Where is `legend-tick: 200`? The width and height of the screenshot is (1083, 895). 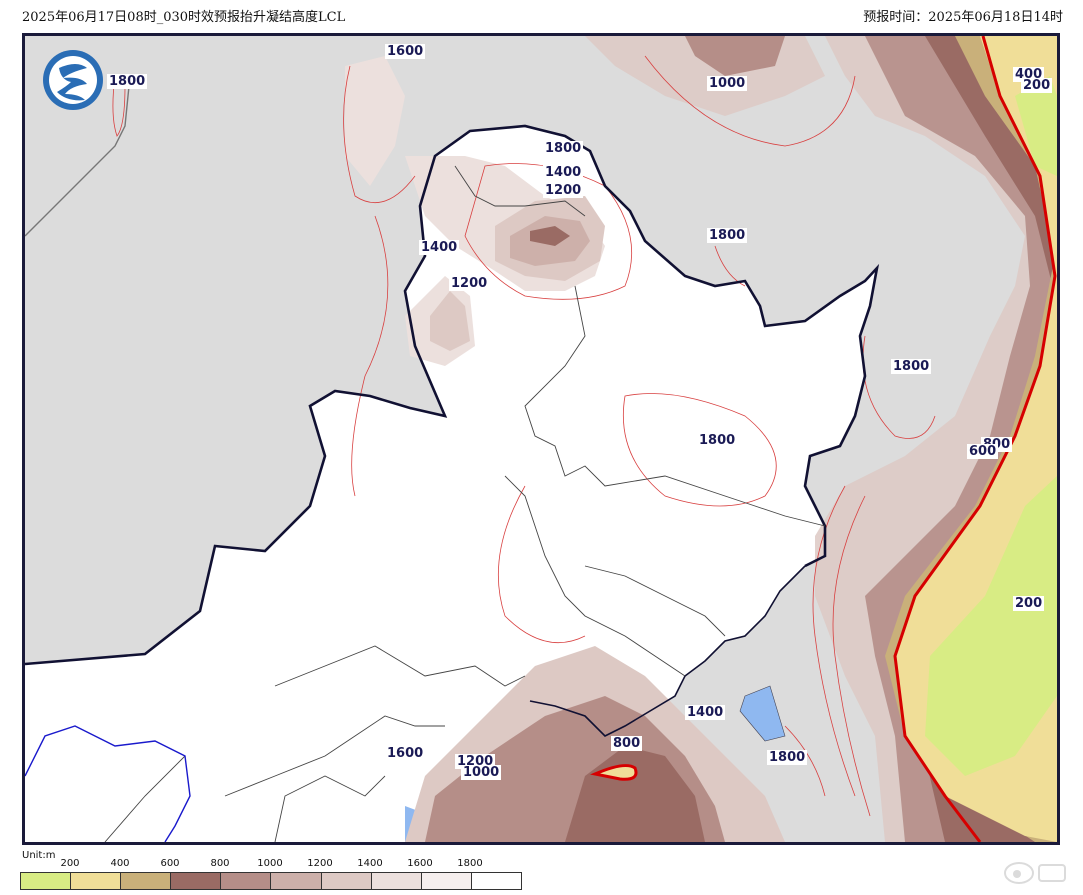
legend-tick: 200 is located at coordinates (70, 863).